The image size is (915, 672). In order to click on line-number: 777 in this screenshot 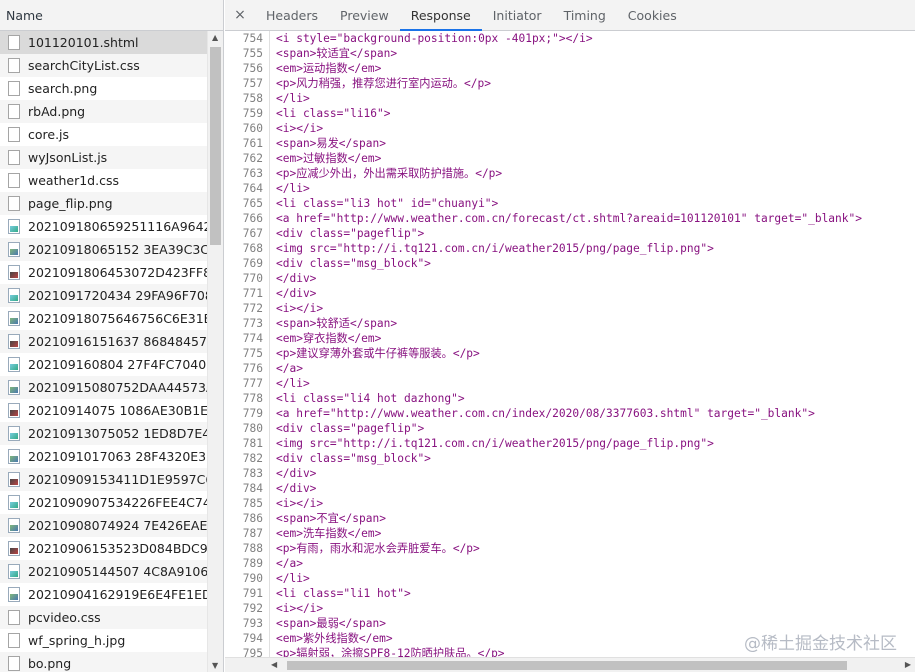, I will do `click(252, 383)`.